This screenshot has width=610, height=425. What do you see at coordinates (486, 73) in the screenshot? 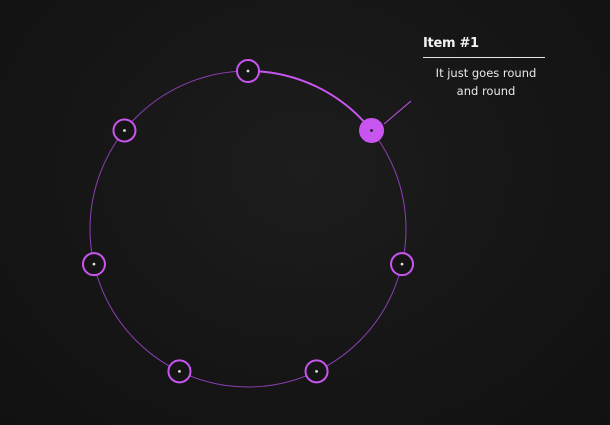
I see `tooltip-body-line-1: It just goes round` at bounding box center [486, 73].